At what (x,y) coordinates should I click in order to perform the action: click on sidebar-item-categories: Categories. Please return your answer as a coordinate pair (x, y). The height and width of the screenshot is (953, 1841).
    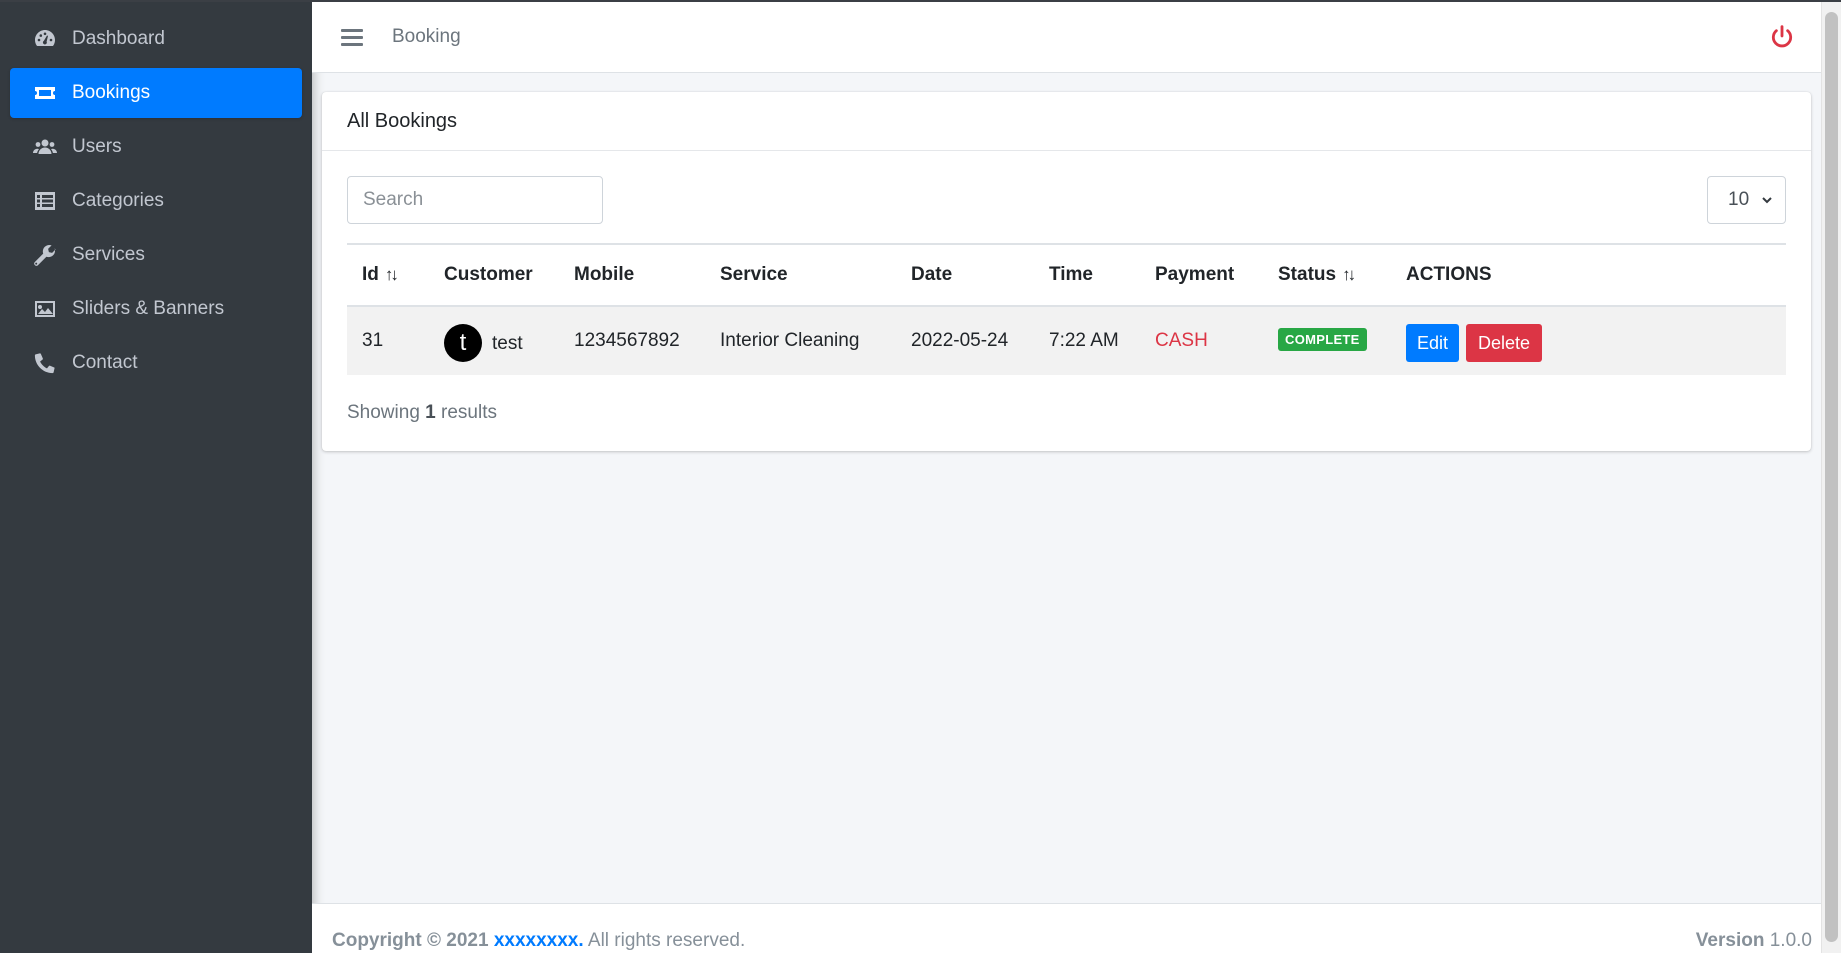
    Looking at the image, I should click on (156, 201).